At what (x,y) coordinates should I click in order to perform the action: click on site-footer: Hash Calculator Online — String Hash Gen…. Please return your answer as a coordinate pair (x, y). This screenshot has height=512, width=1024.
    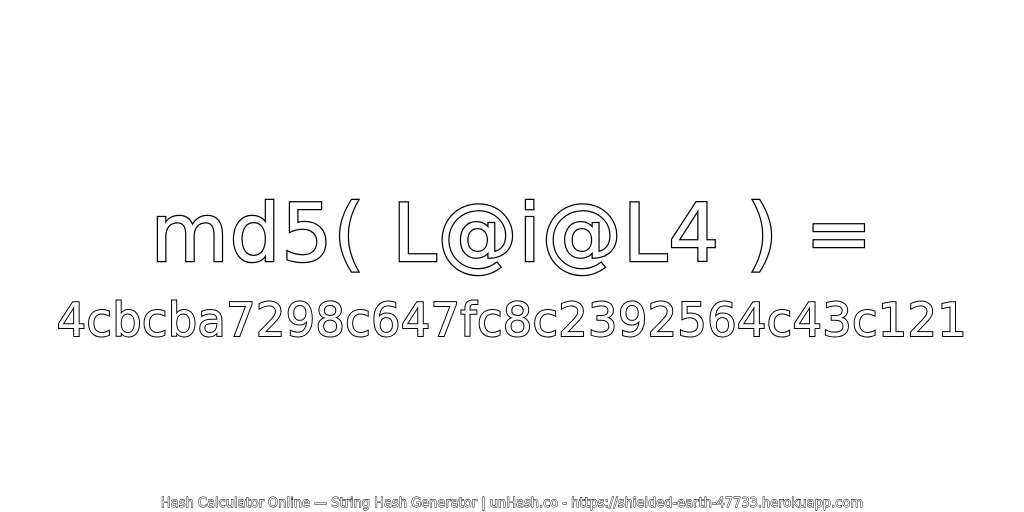
    Looking at the image, I should click on (512, 503).